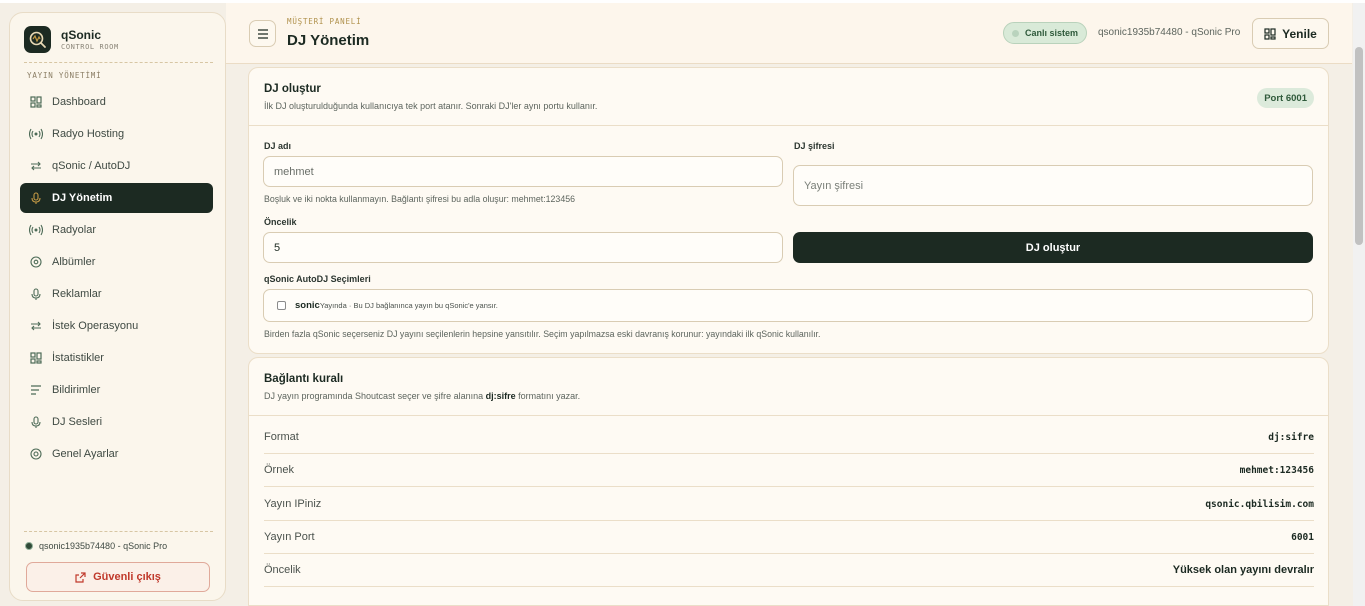  Describe the element at coordinates (74, 262) in the screenshot. I see `sidebar-item-label: Albümler` at that location.